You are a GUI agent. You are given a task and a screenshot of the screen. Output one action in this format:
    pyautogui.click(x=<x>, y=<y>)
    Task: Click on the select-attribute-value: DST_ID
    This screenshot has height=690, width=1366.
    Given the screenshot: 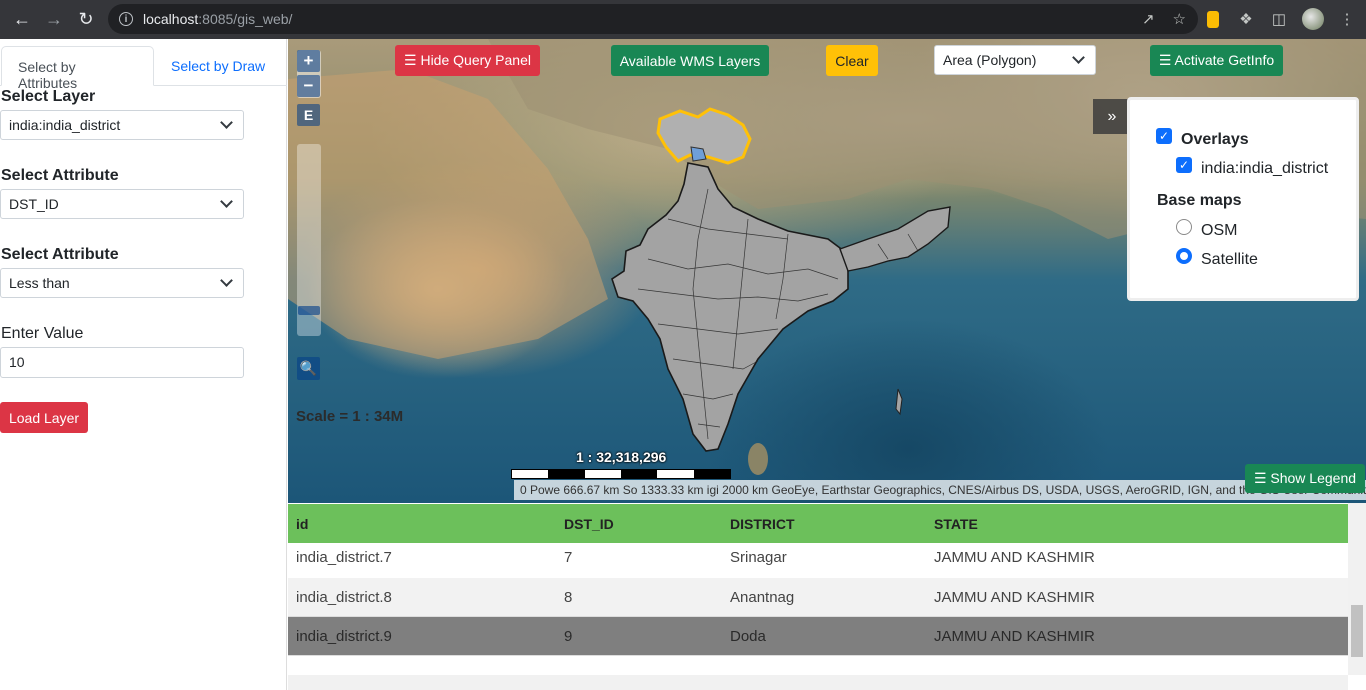 What is the action you would take?
    pyautogui.click(x=34, y=204)
    